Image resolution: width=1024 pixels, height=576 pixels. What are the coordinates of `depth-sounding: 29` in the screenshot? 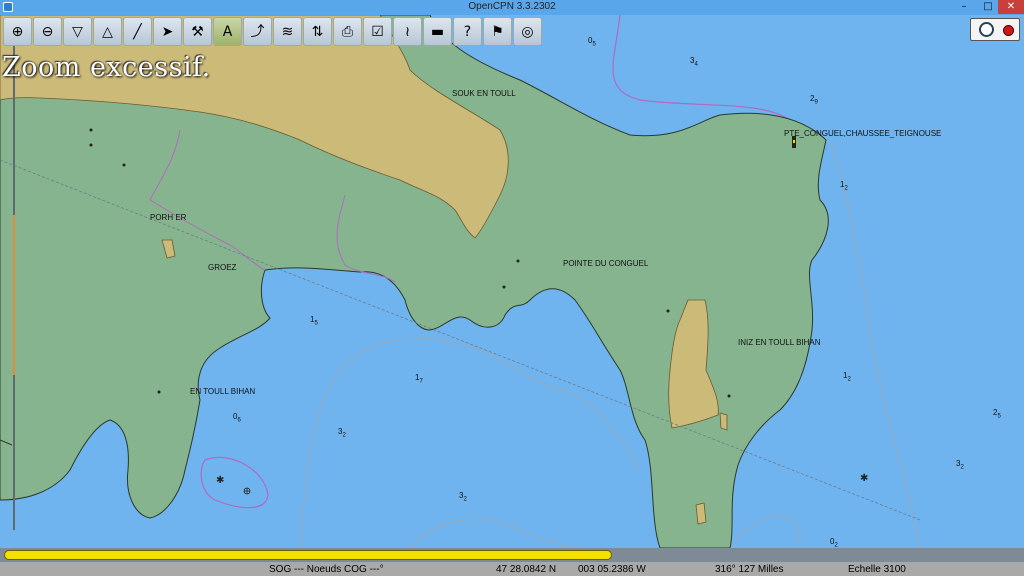 It's located at (814, 100).